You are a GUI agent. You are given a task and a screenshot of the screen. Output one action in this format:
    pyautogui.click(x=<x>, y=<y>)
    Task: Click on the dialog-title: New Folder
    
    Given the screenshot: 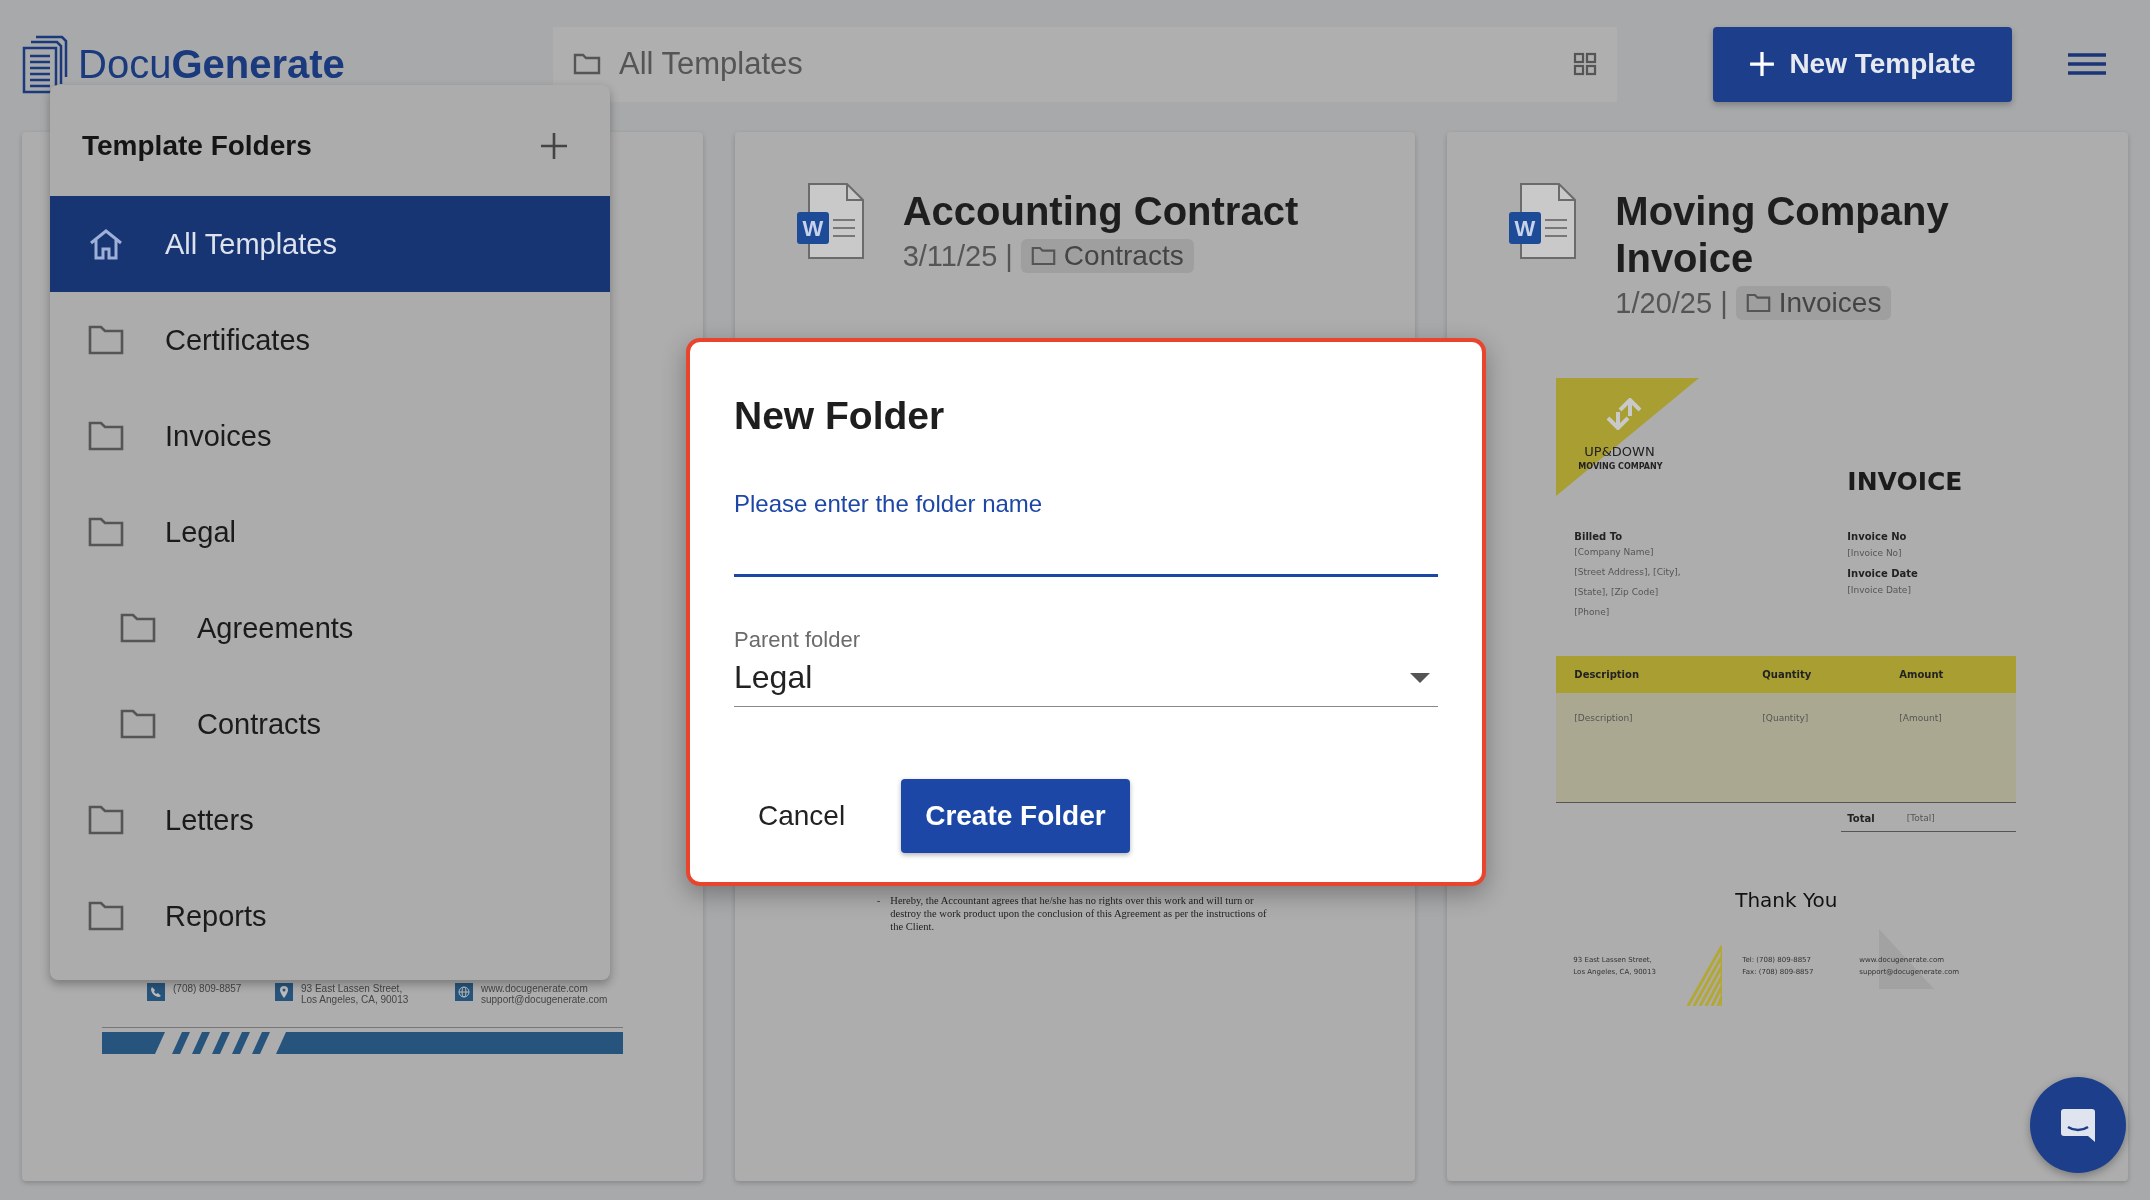 What is the action you would take?
    pyautogui.click(x=840, y=416)
    